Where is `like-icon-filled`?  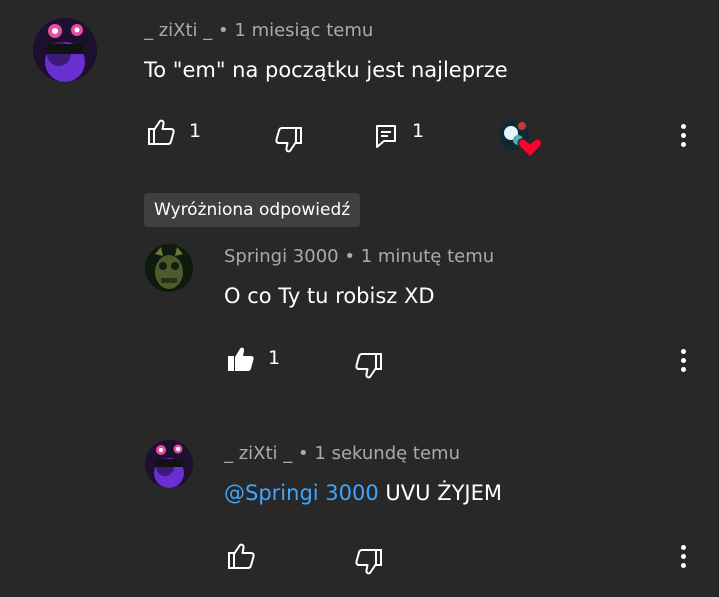
like-icon-filled is located at coordinates (241, 359).